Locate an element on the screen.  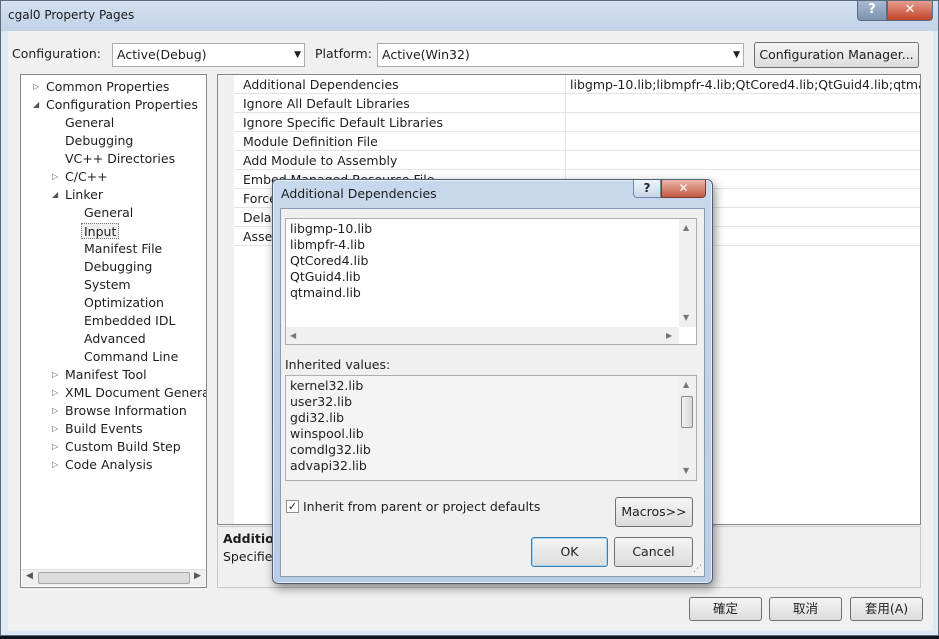
dialog-close-button: ✕ is located at coordinates (683, 189).